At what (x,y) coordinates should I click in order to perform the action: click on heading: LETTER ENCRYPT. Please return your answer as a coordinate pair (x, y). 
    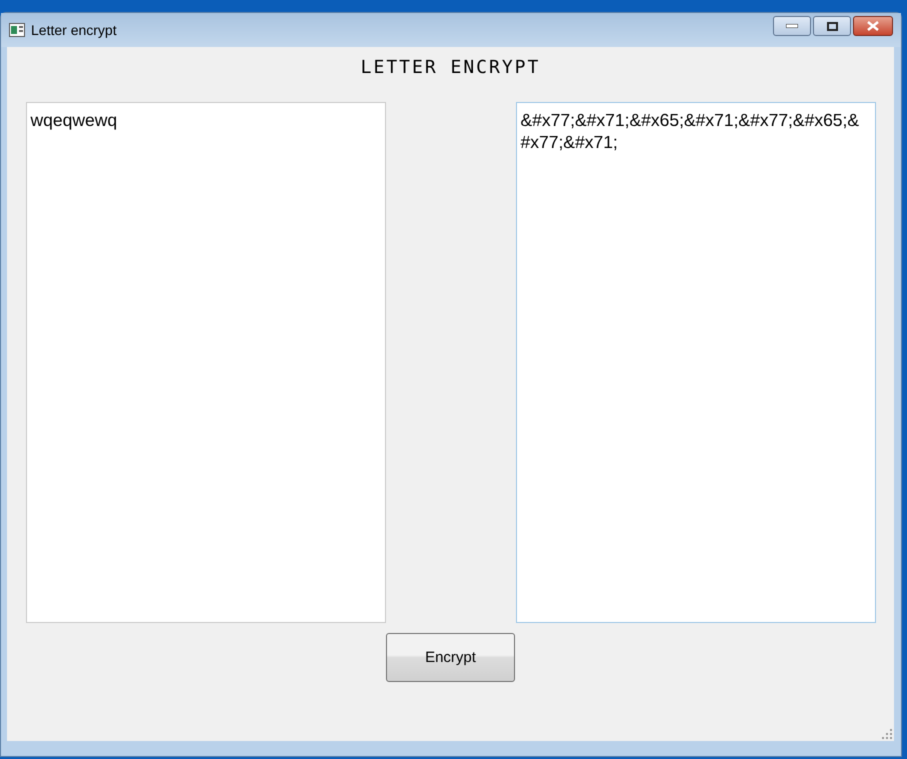
    Looking at the image, I should click on (450, 67).